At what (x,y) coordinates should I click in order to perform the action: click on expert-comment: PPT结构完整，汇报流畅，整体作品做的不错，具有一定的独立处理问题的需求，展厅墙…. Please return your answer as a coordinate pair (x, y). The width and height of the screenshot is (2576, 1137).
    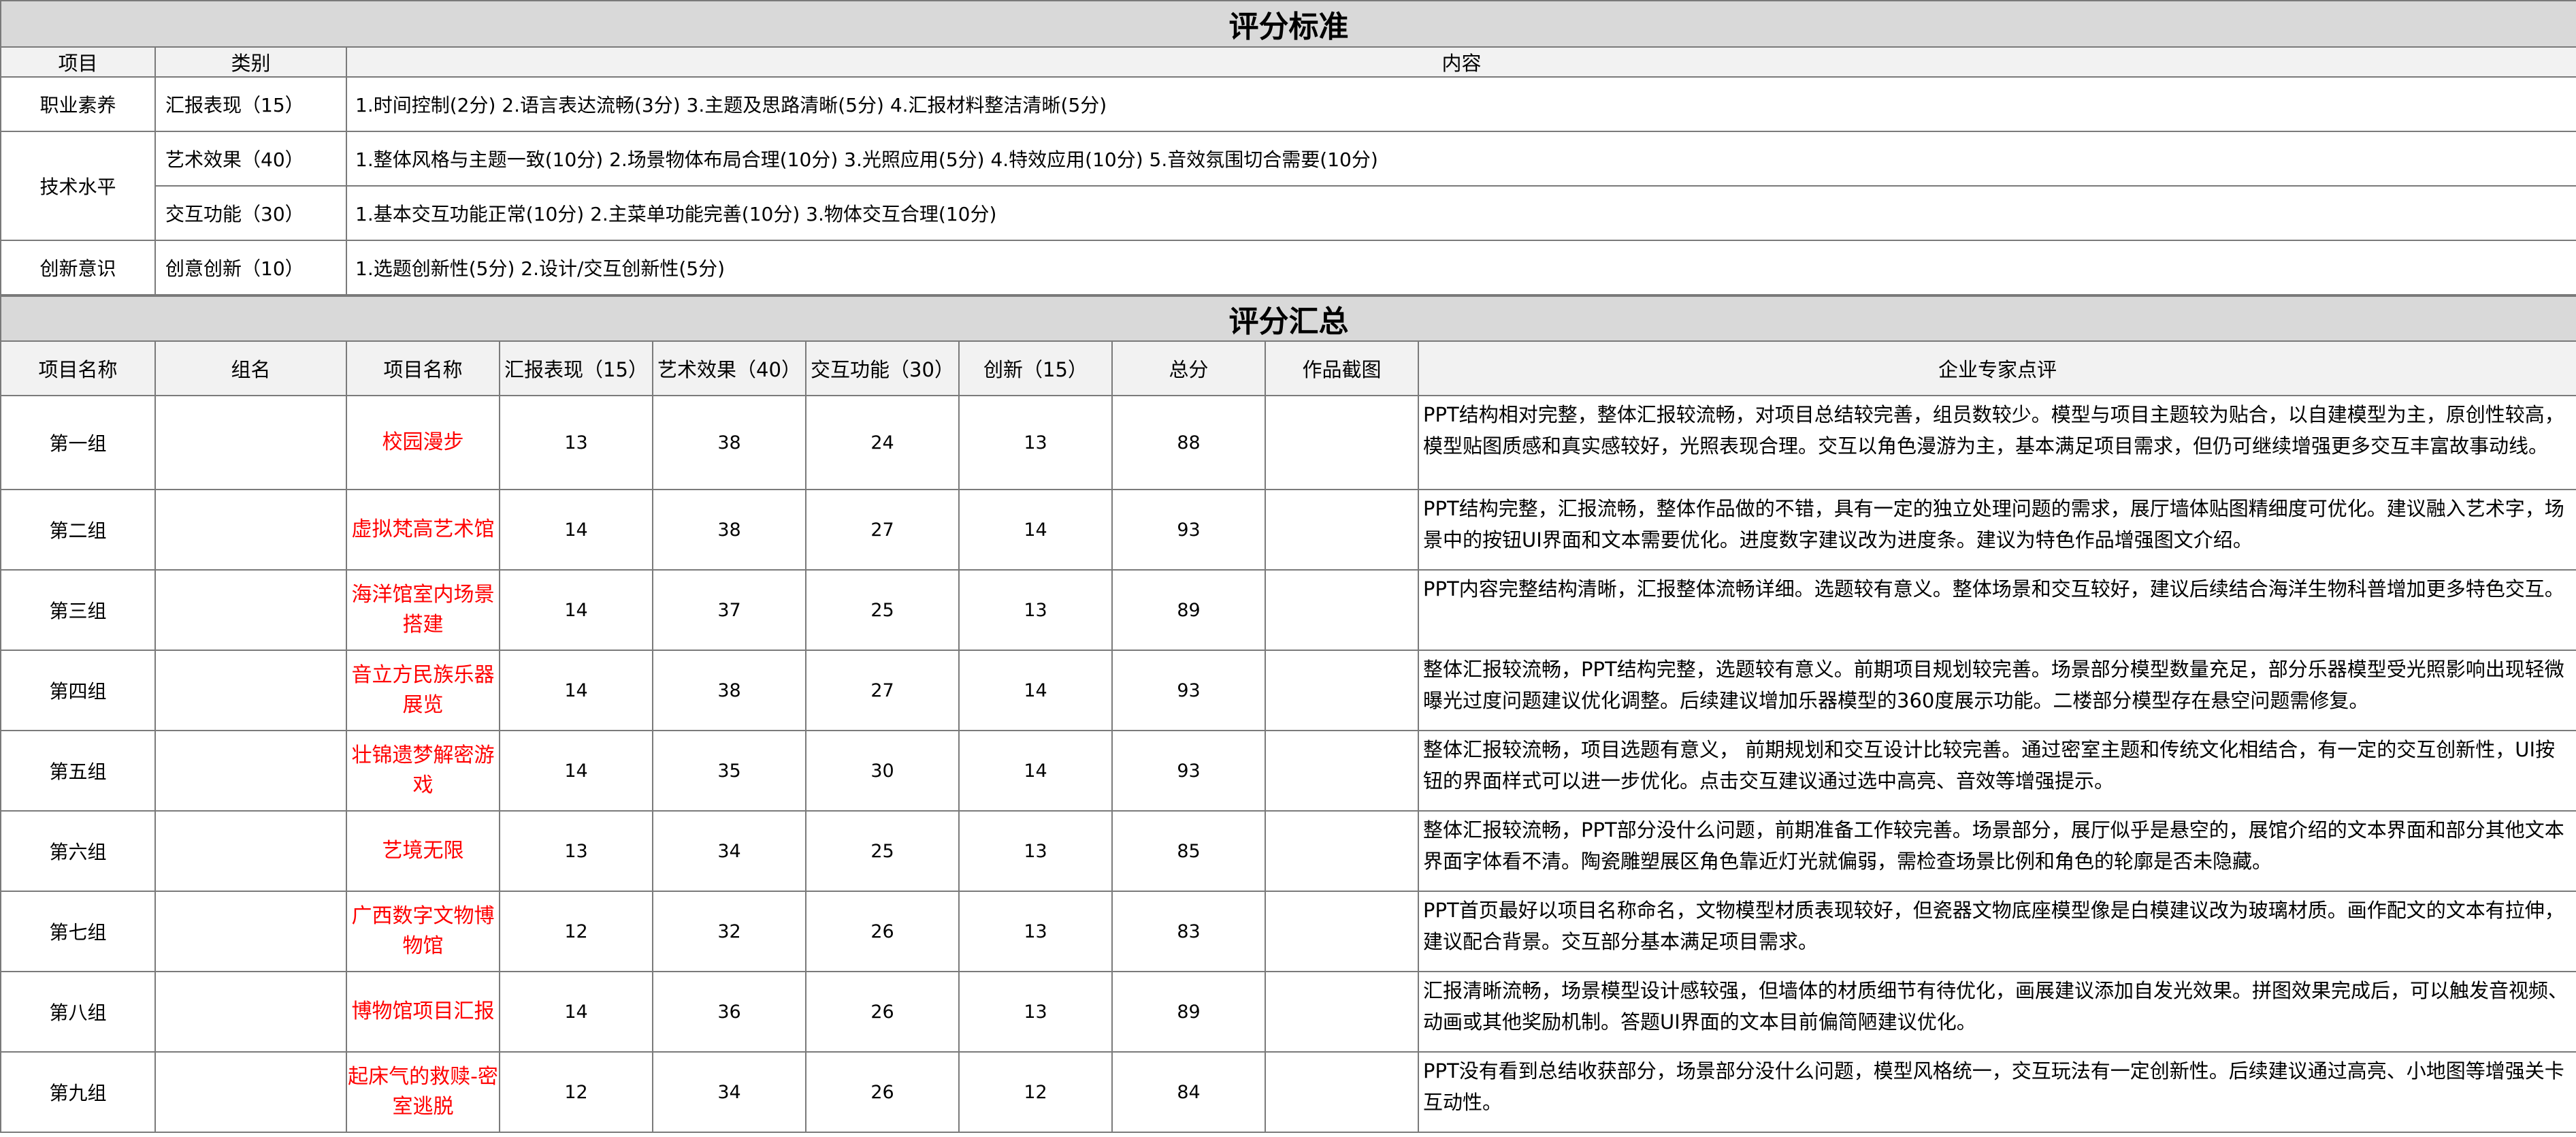
    Looking at the image, I should click on (1996, 530).